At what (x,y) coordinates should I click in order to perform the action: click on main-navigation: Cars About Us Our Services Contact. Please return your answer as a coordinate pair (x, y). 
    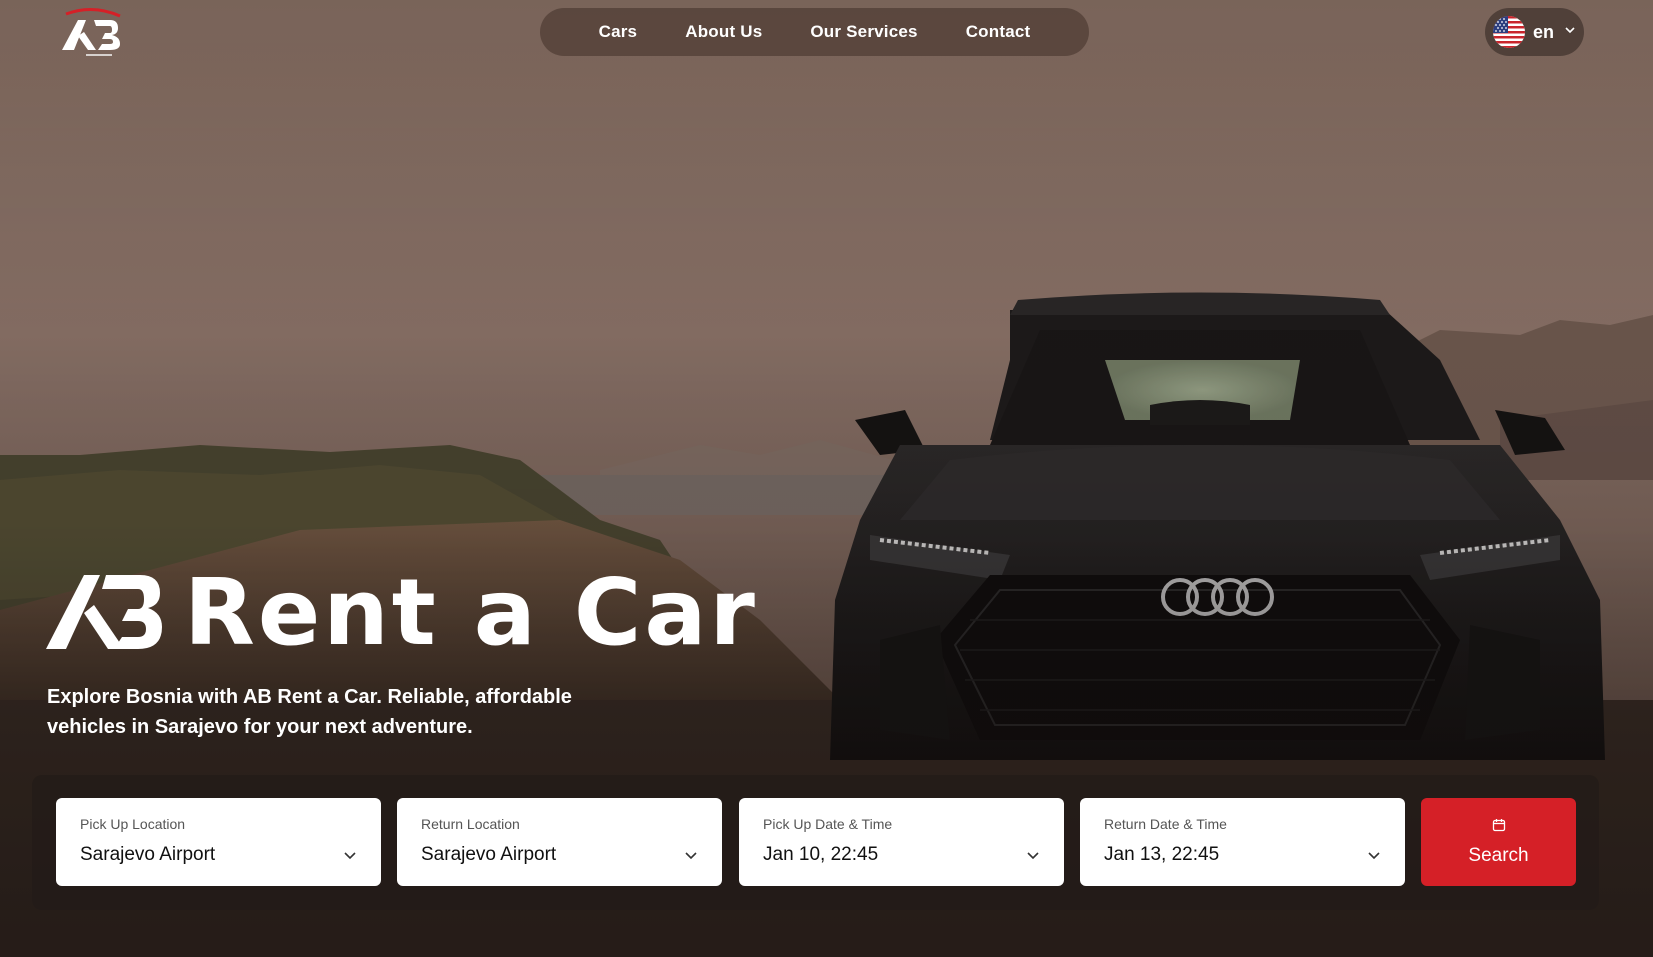
    Looking at the image, I should click on (814, 32).